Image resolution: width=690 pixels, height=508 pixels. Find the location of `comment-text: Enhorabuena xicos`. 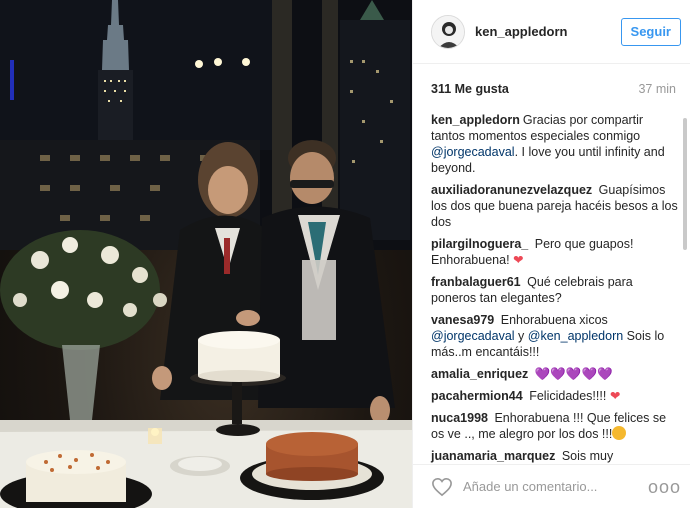

comment-text: Enhorabuena xicos is located at coordinates (554, 320).